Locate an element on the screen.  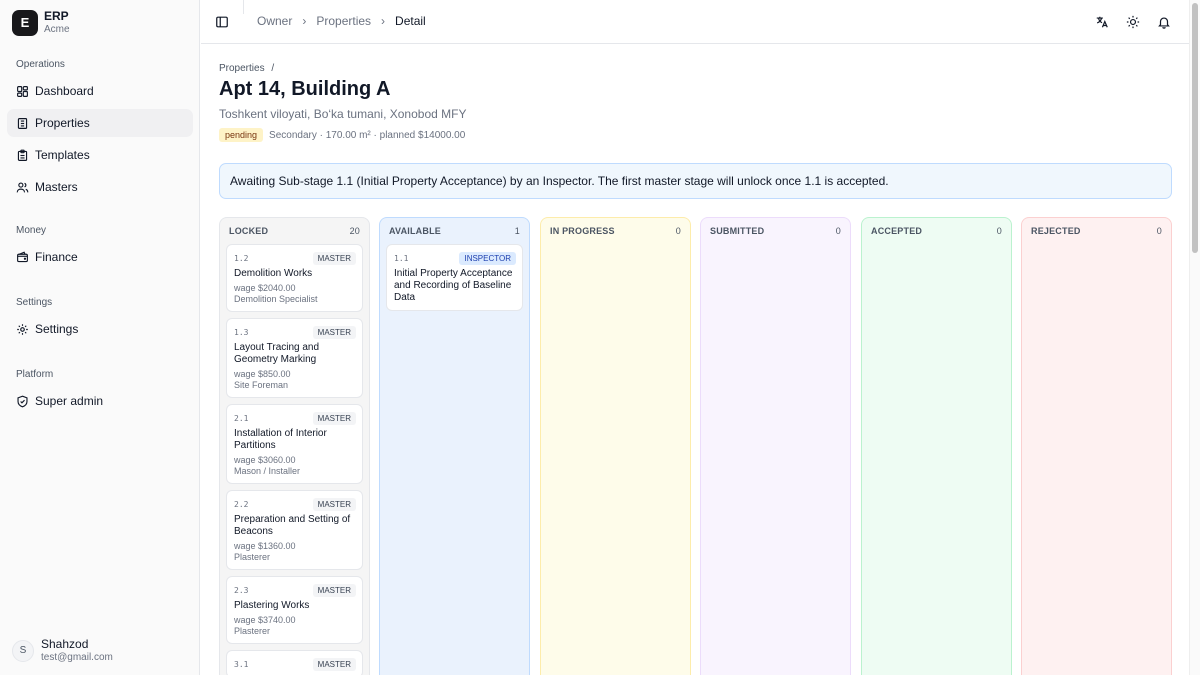
sidebar-item-properties: Properties is located at coordinates (100, 123).